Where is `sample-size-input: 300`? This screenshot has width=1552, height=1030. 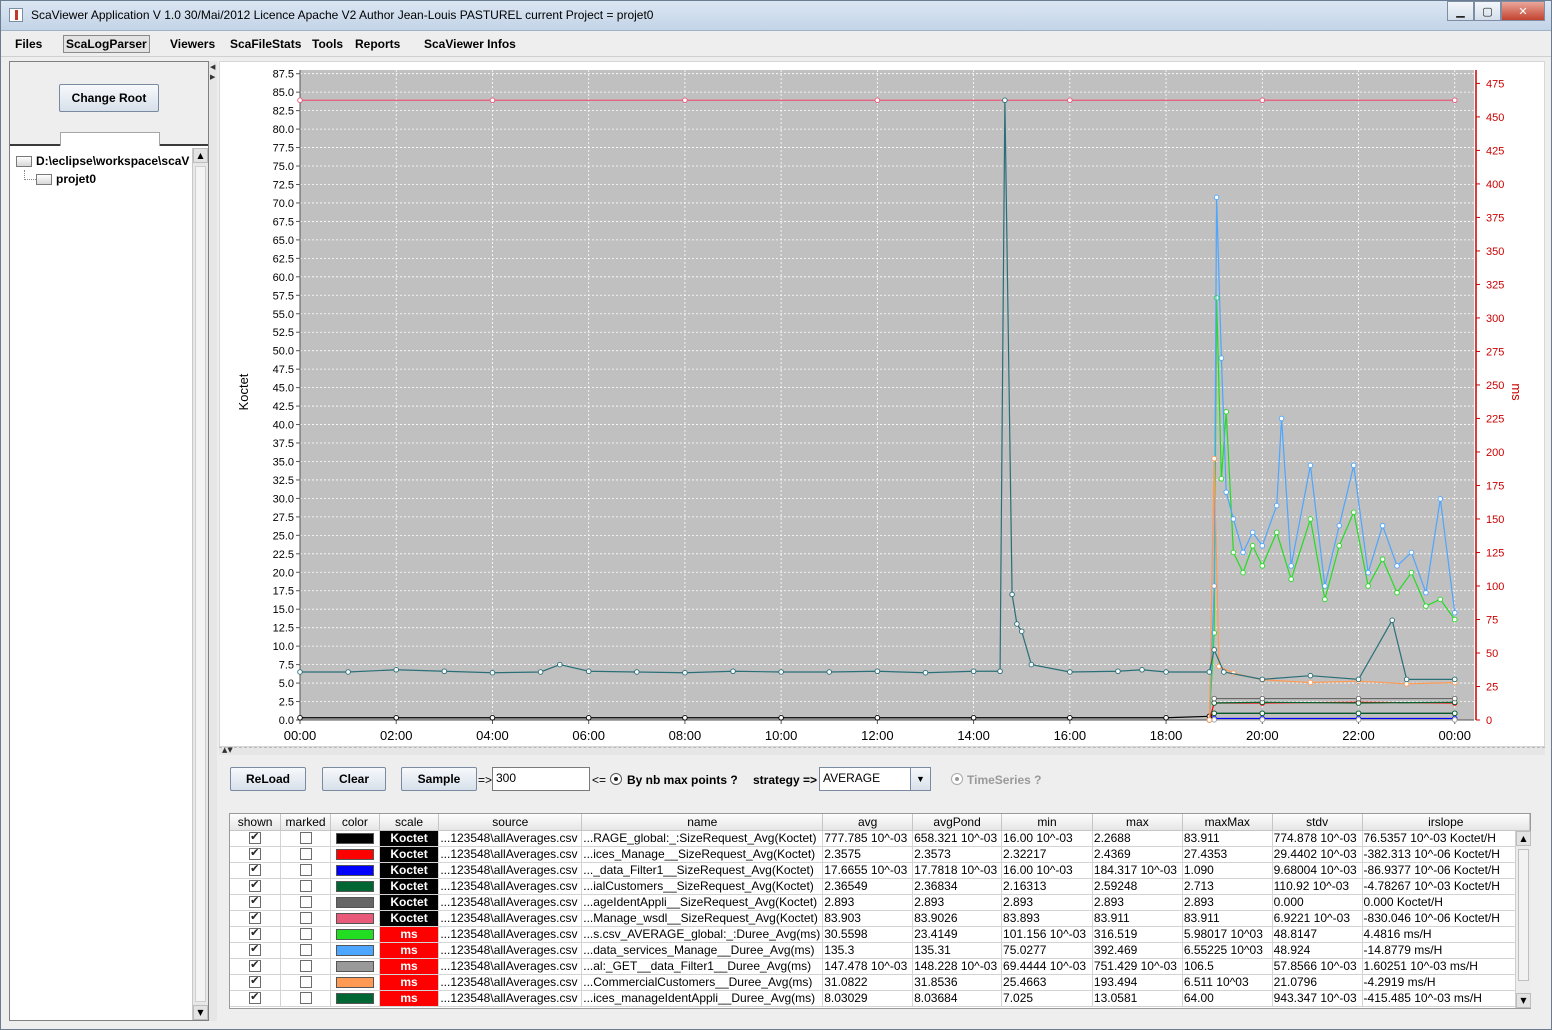 sample-size-input: 300 is located at coordinates (541, 779).